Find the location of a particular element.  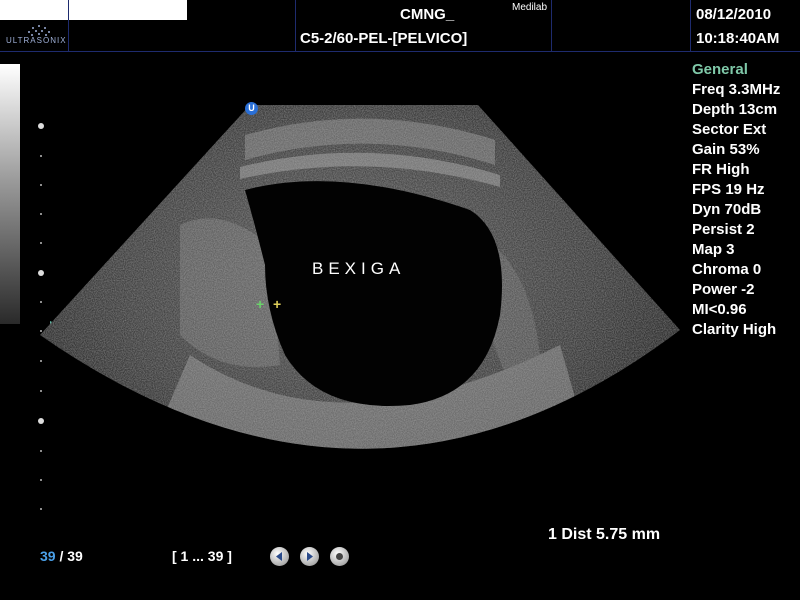

orientation-marker-icon: U is located at coordinates (251, 108).